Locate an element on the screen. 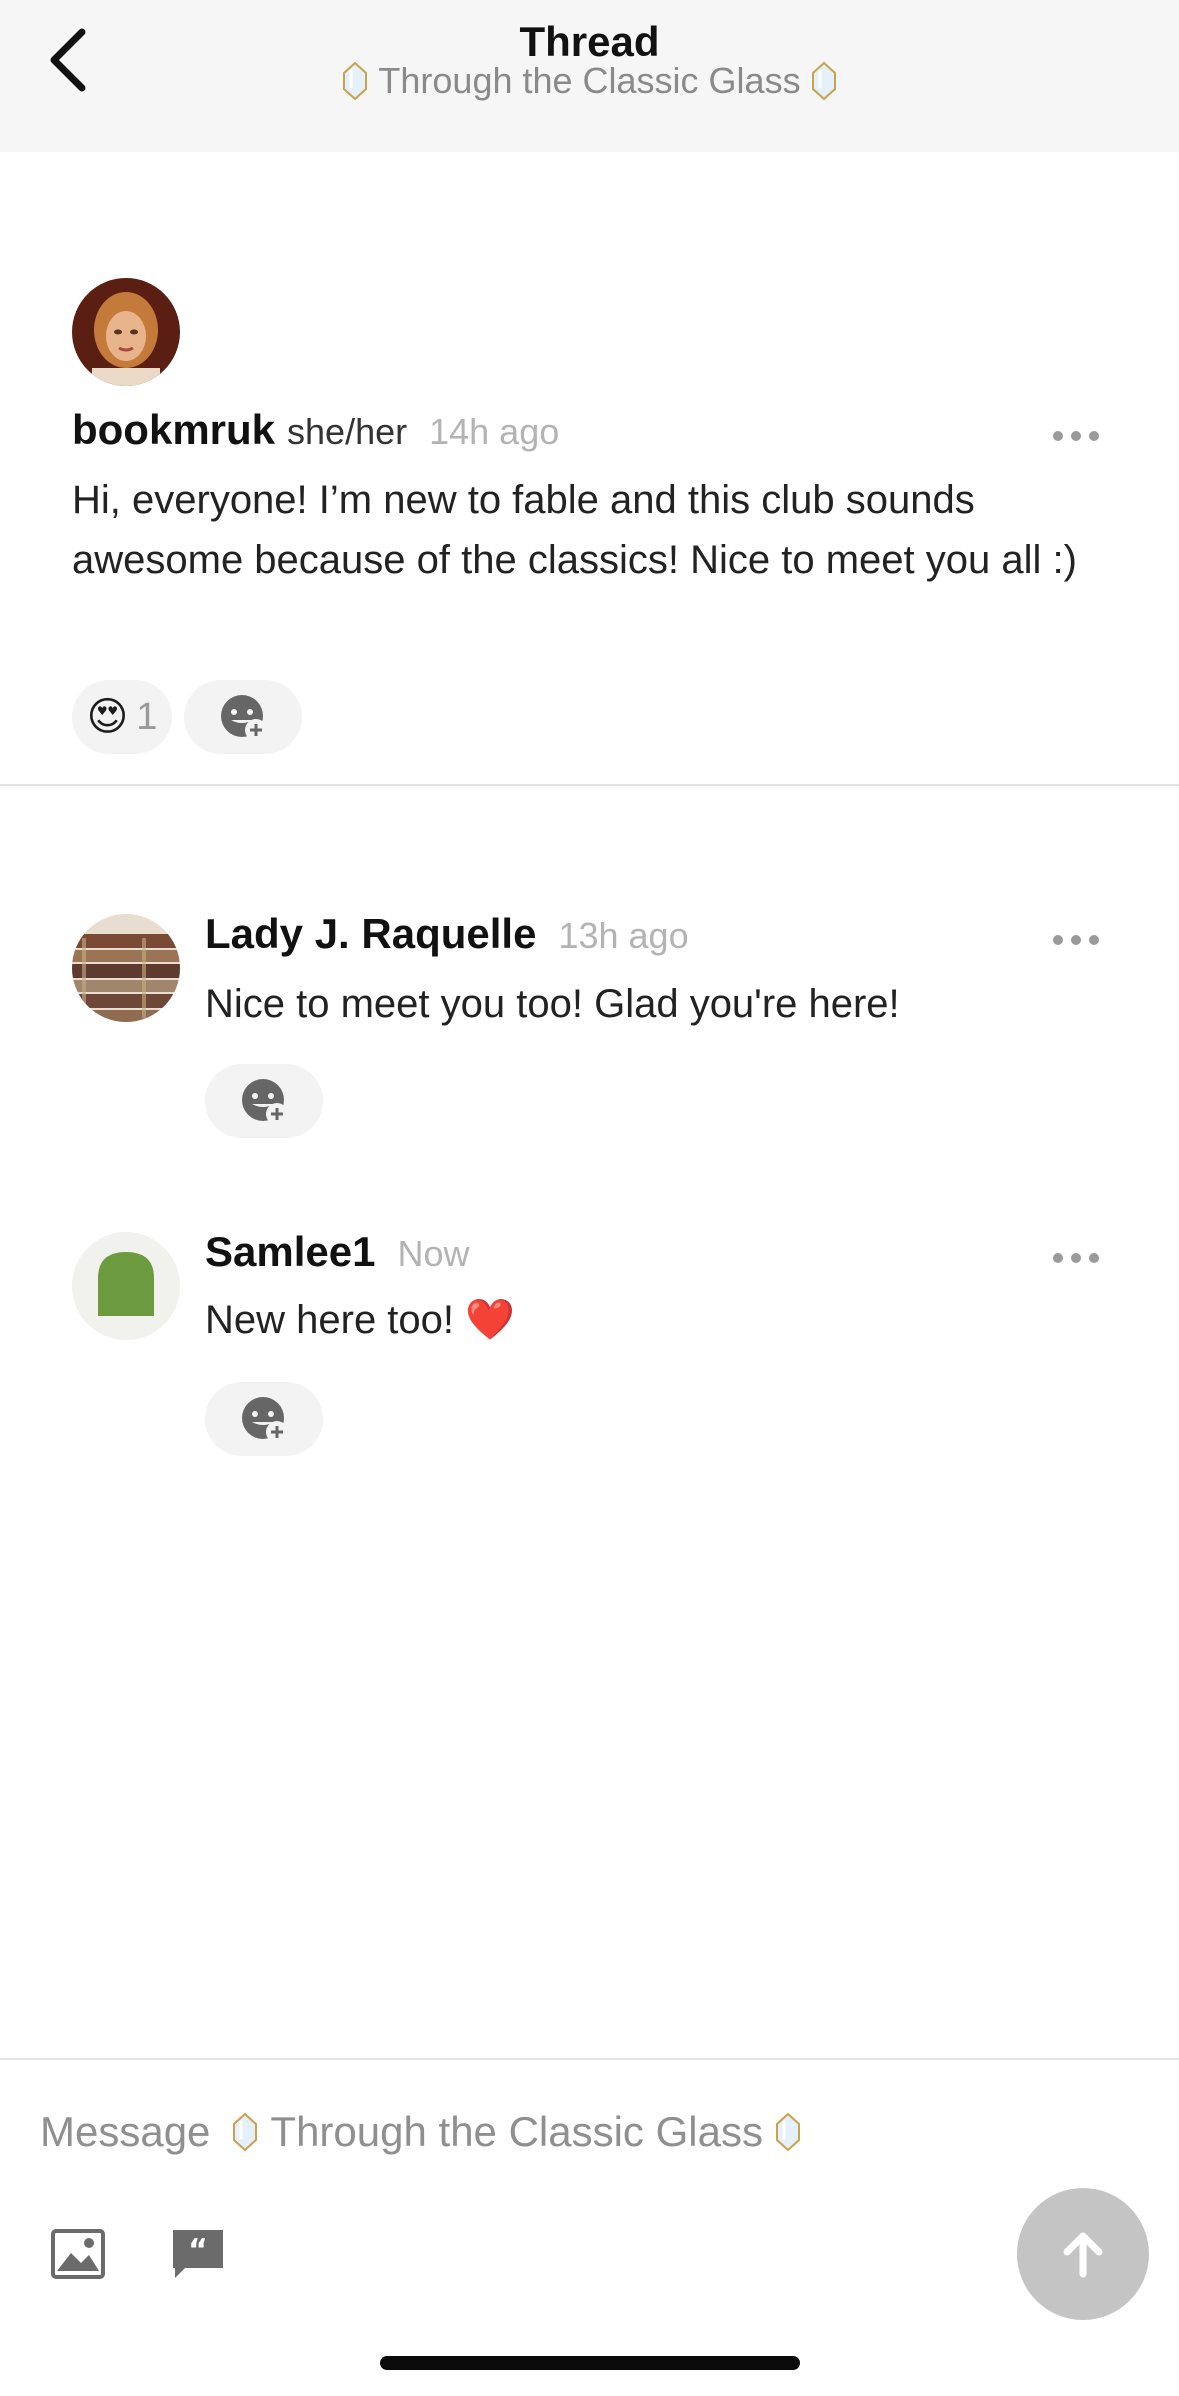 The width and height of the screenshot is (1179, 2396). send-button is located at coordinates (1083, 2254).